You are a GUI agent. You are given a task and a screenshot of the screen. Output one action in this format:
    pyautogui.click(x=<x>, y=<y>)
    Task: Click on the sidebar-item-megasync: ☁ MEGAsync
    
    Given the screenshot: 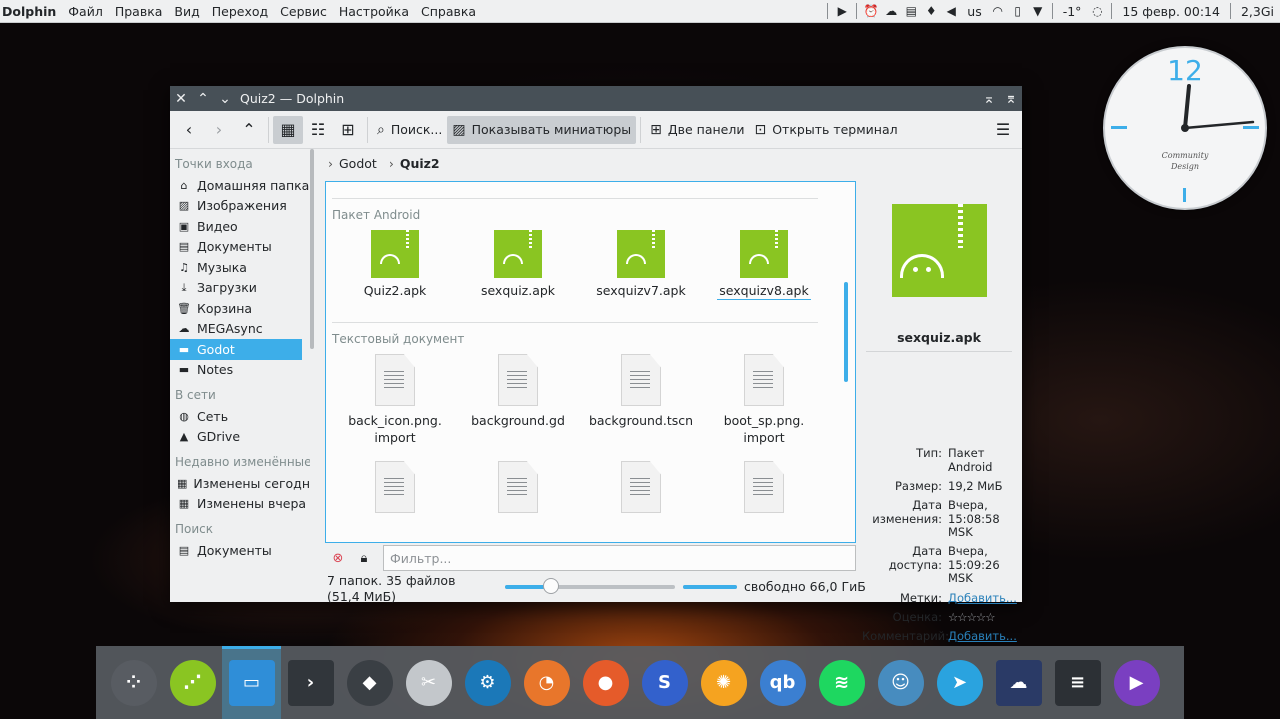 What is the action you would take?
    pyautogui.click(x=240, y=329)
    